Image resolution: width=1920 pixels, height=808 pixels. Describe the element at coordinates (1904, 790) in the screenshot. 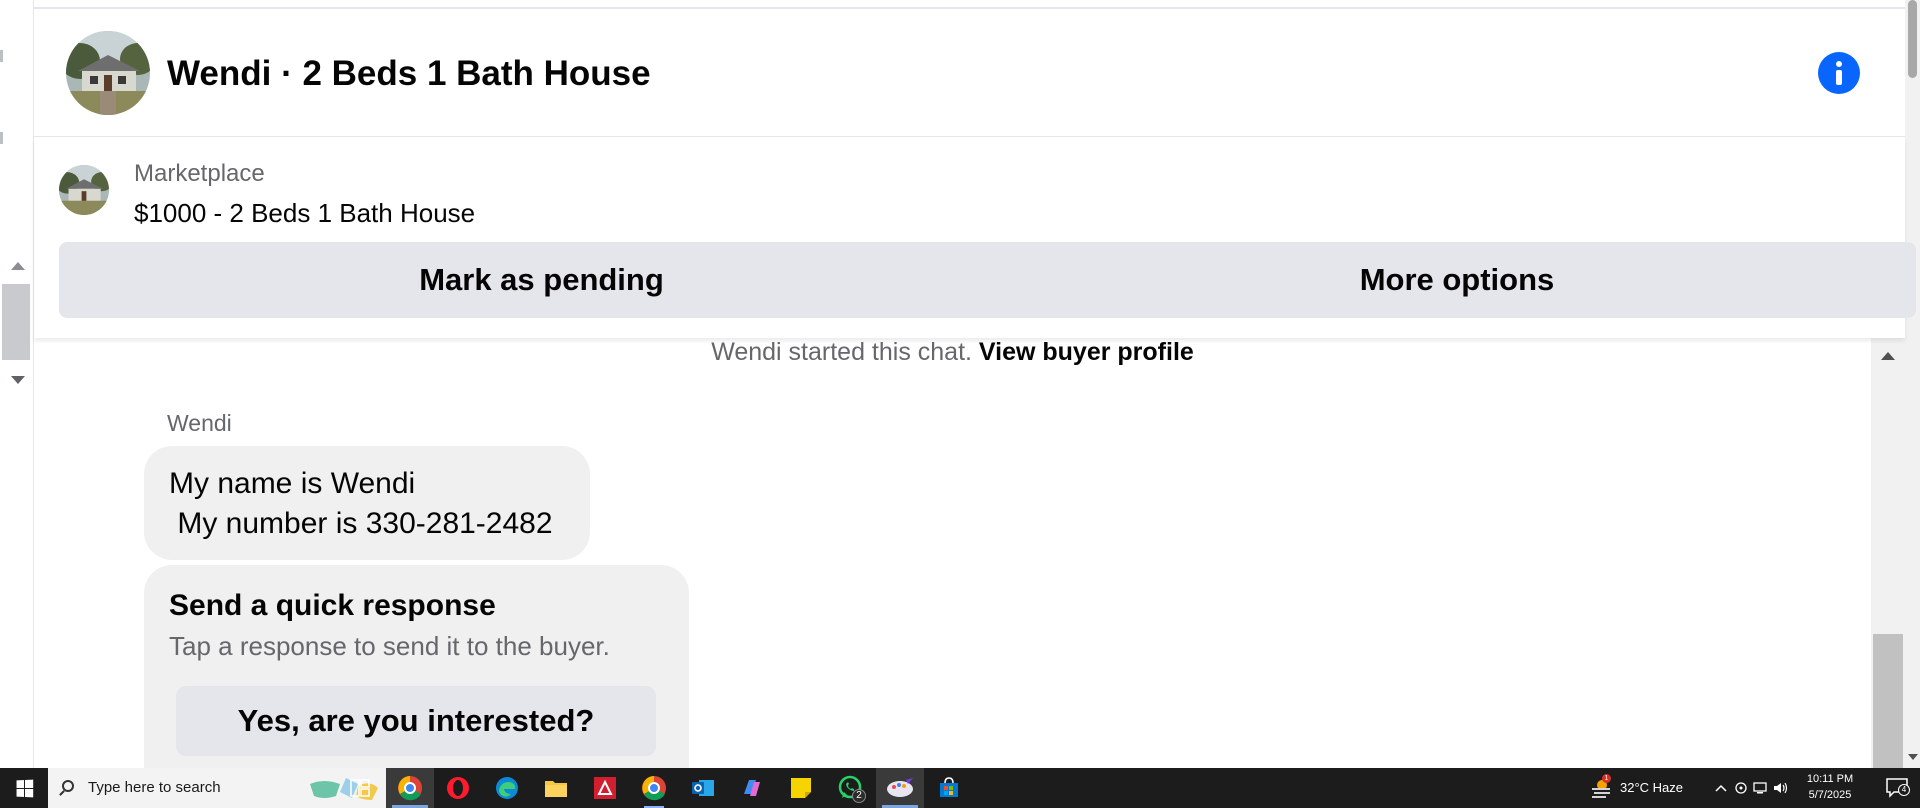

I see `notification-count-badge: 4` at that location.